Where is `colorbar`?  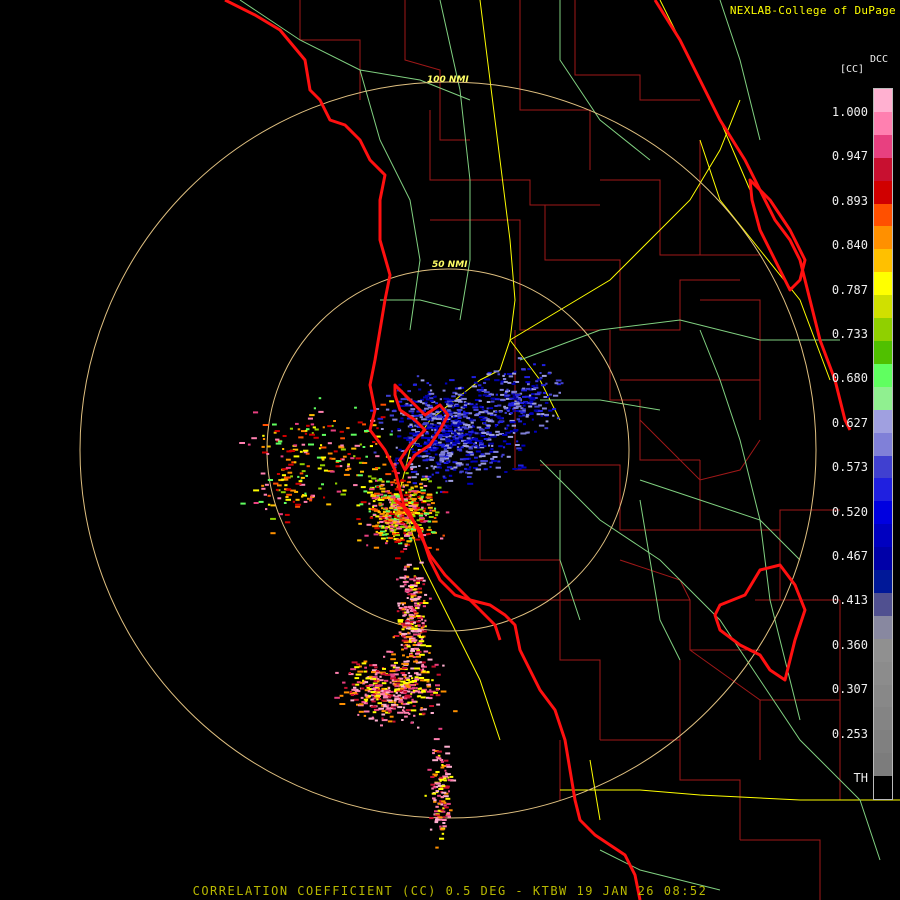
colorbar is located at coordinates (883, 444).